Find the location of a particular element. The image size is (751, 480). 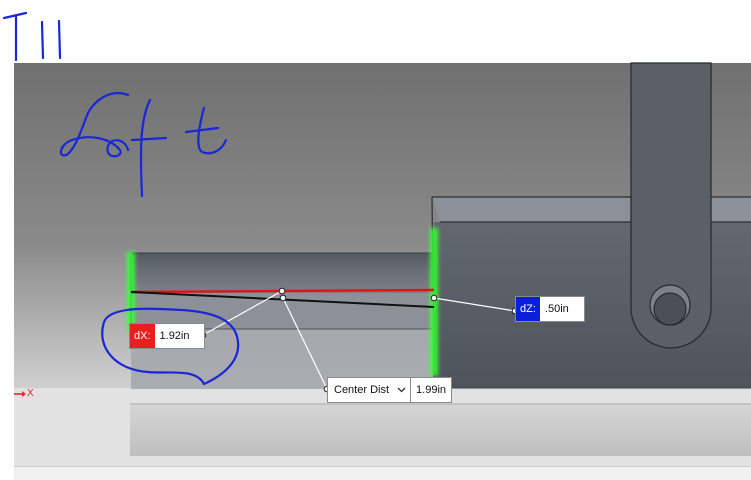

floor-block is located at coordinates (440, 430).